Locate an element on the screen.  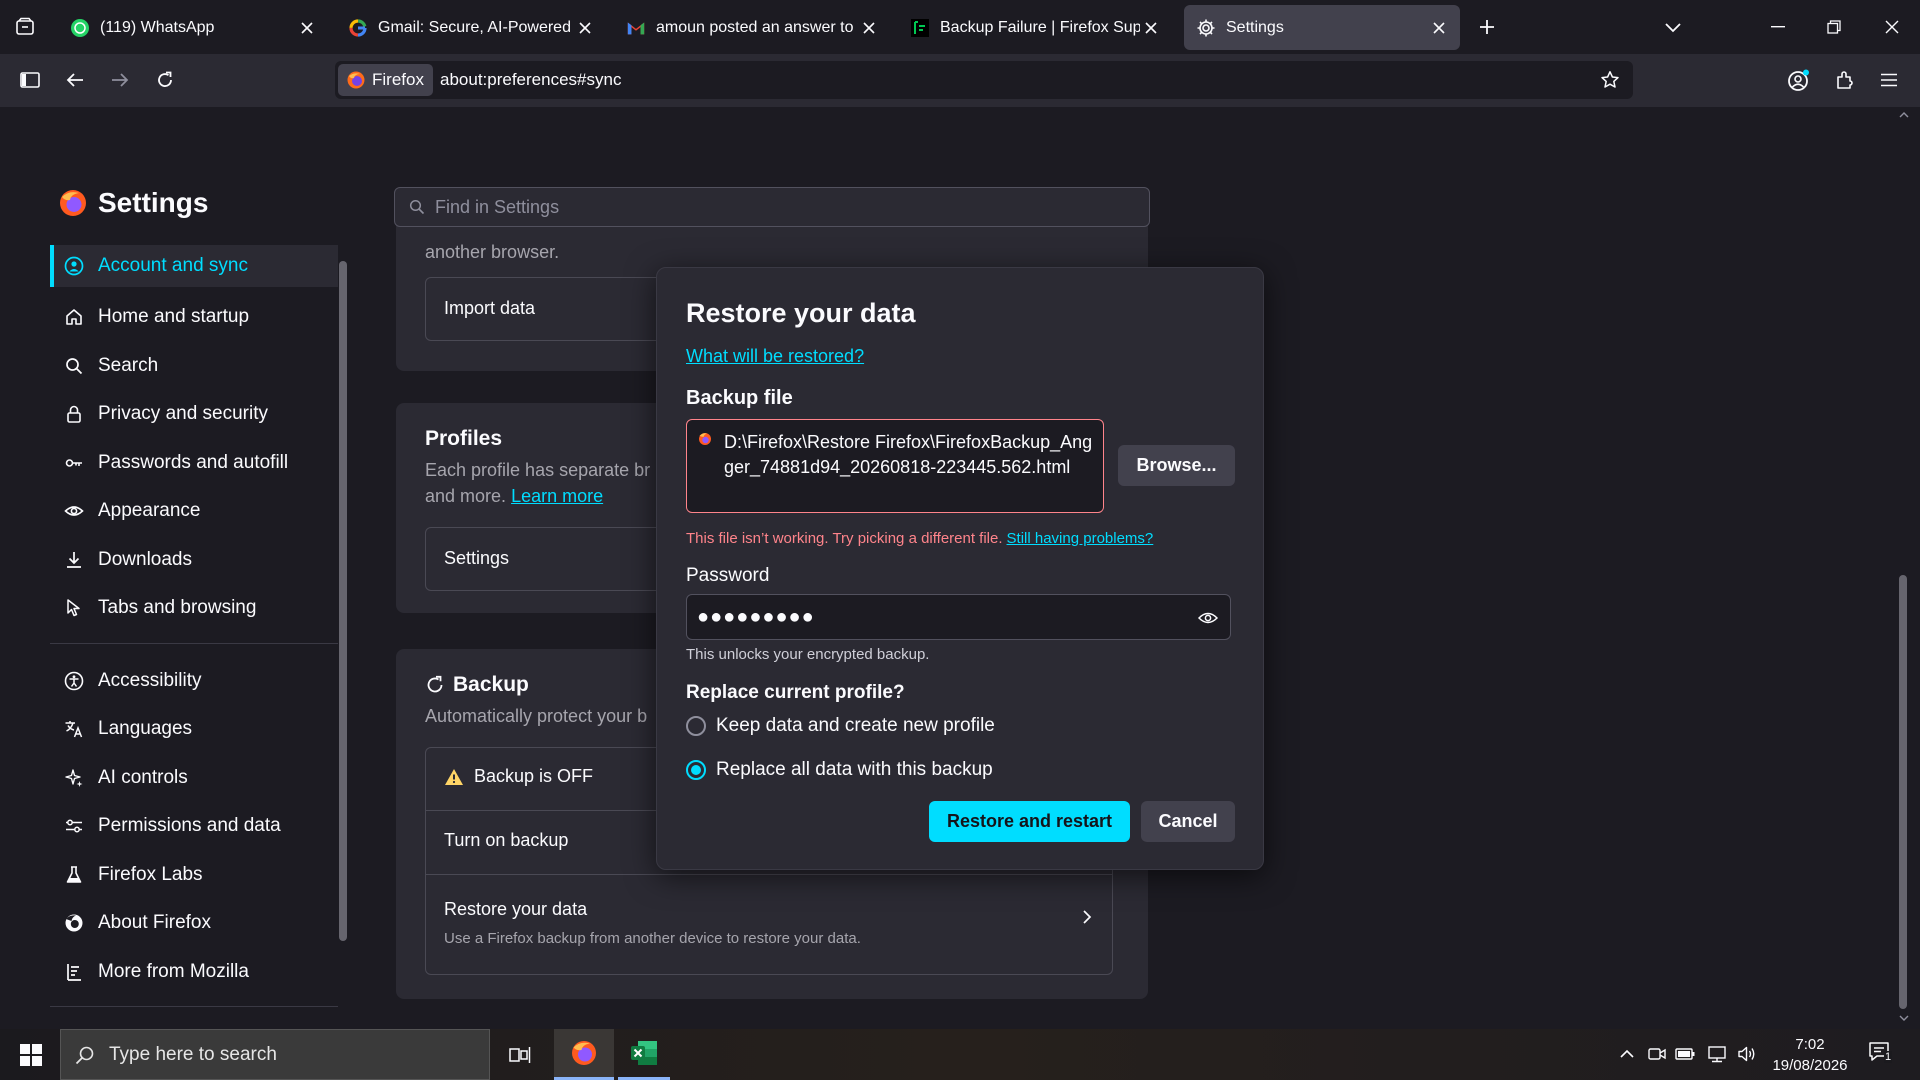
content-scrollbar-thumb is located at coordinates (1903, 792).